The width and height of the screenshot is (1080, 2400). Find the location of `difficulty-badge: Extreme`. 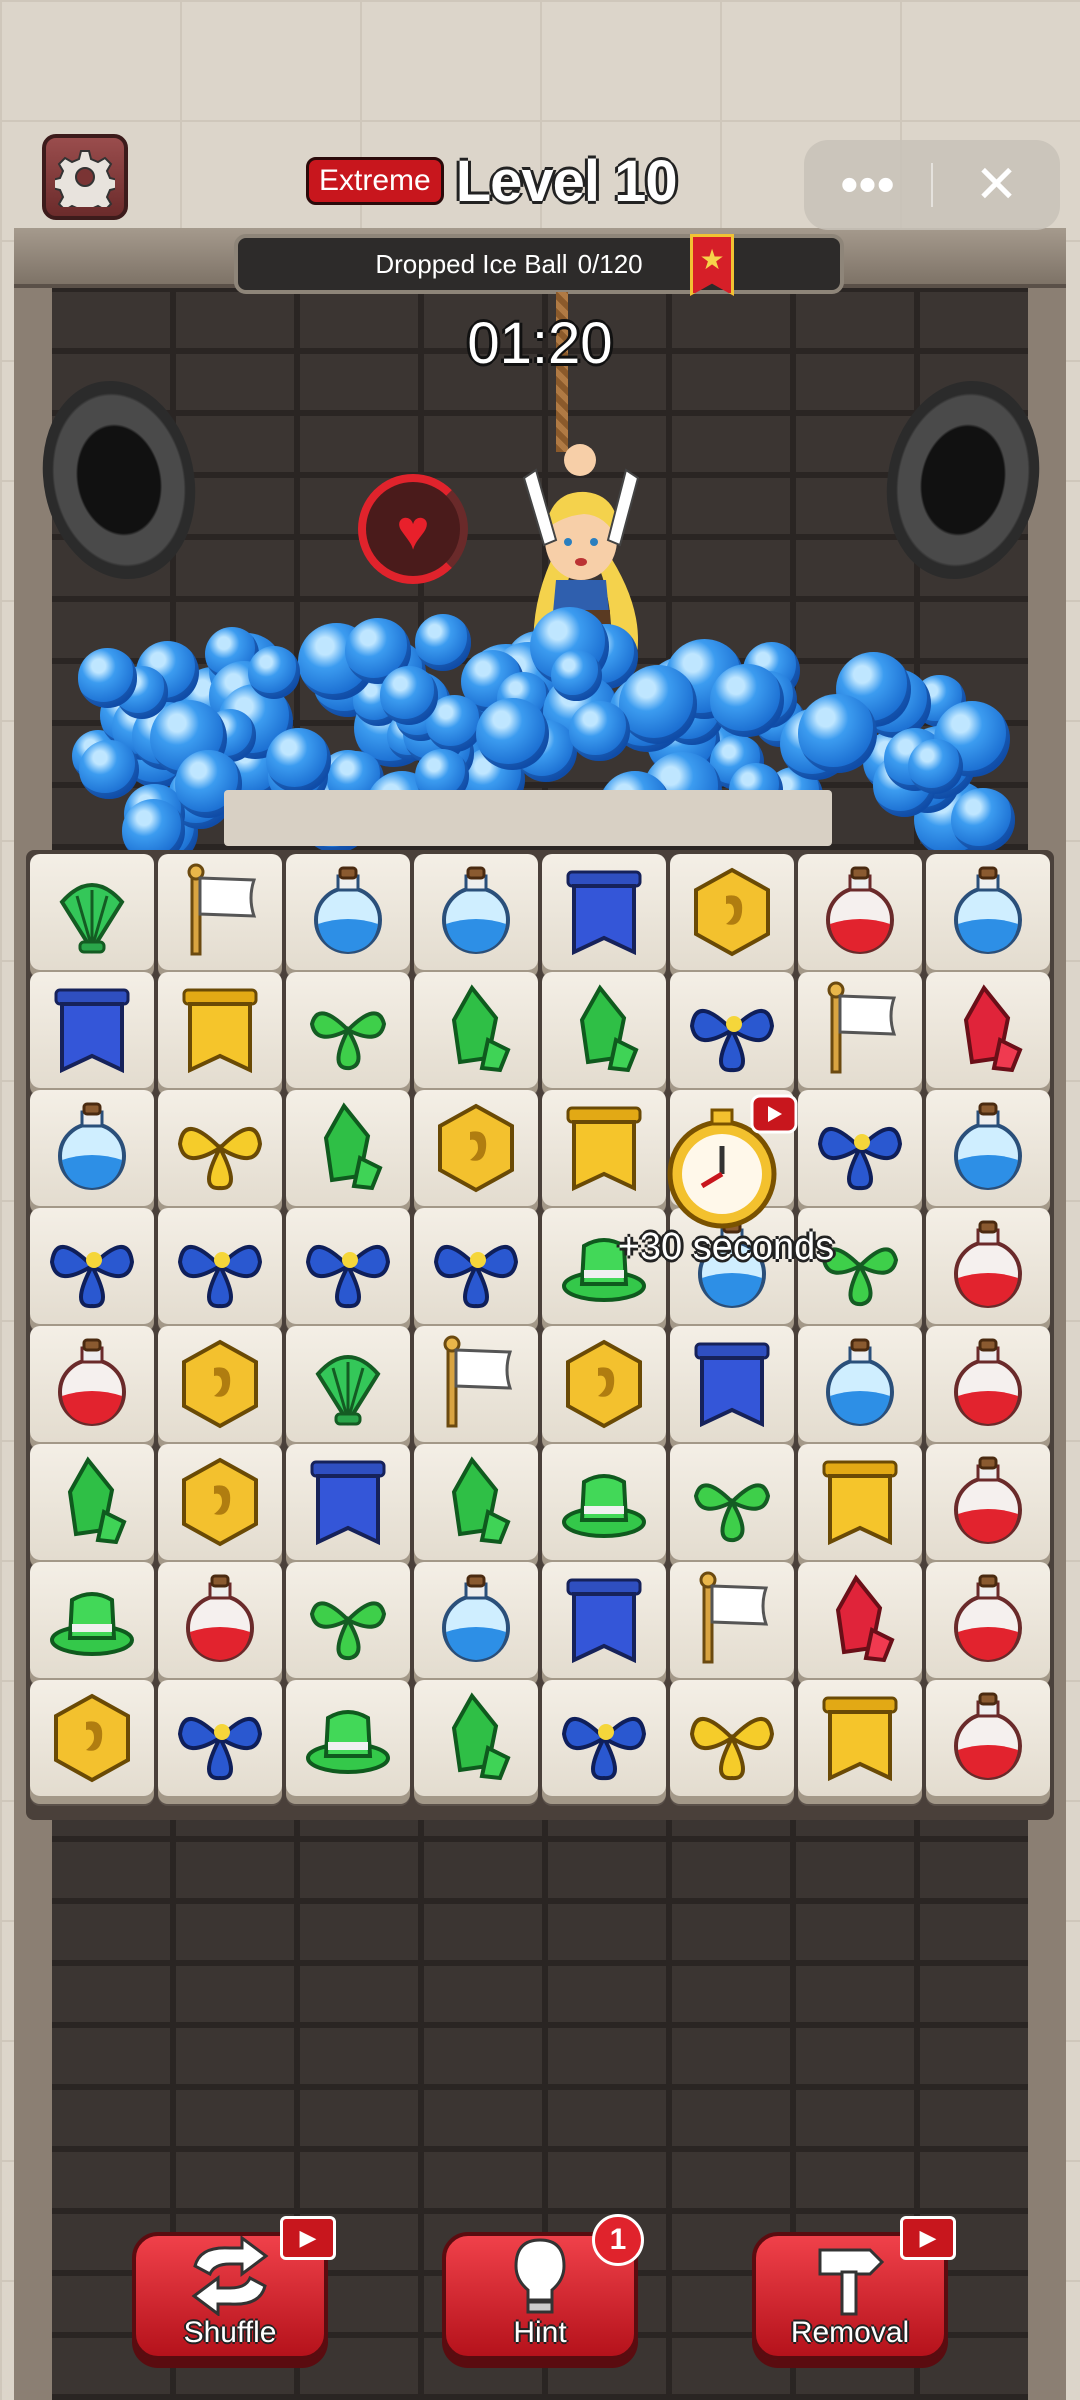

difficulty-badge: Extreme is located at coordinates (375, 181).